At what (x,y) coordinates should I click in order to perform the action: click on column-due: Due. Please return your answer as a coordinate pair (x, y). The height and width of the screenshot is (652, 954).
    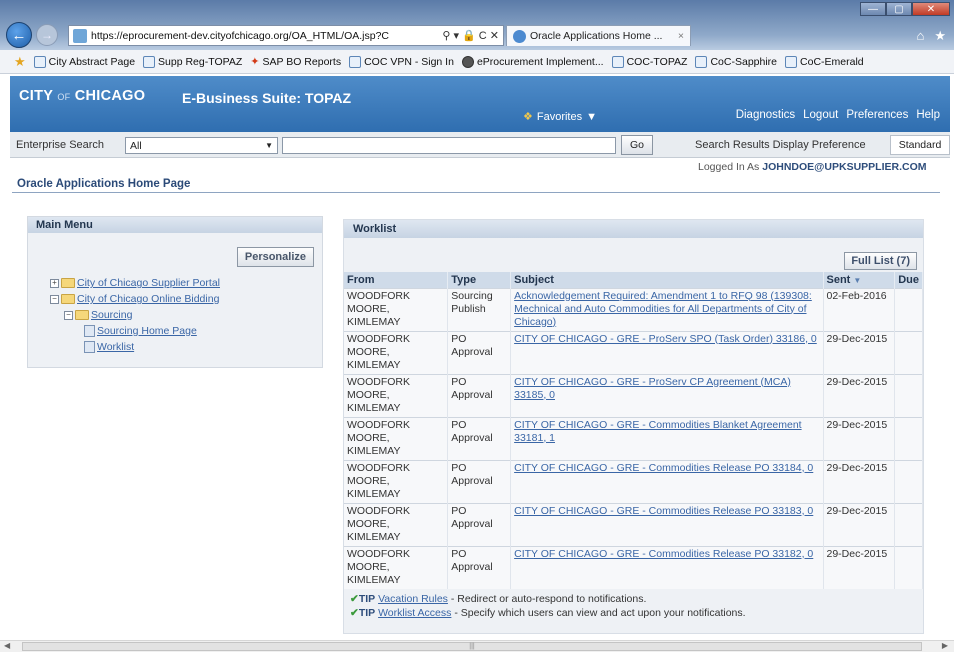
    Looking at the image, I should click on (908, 280).